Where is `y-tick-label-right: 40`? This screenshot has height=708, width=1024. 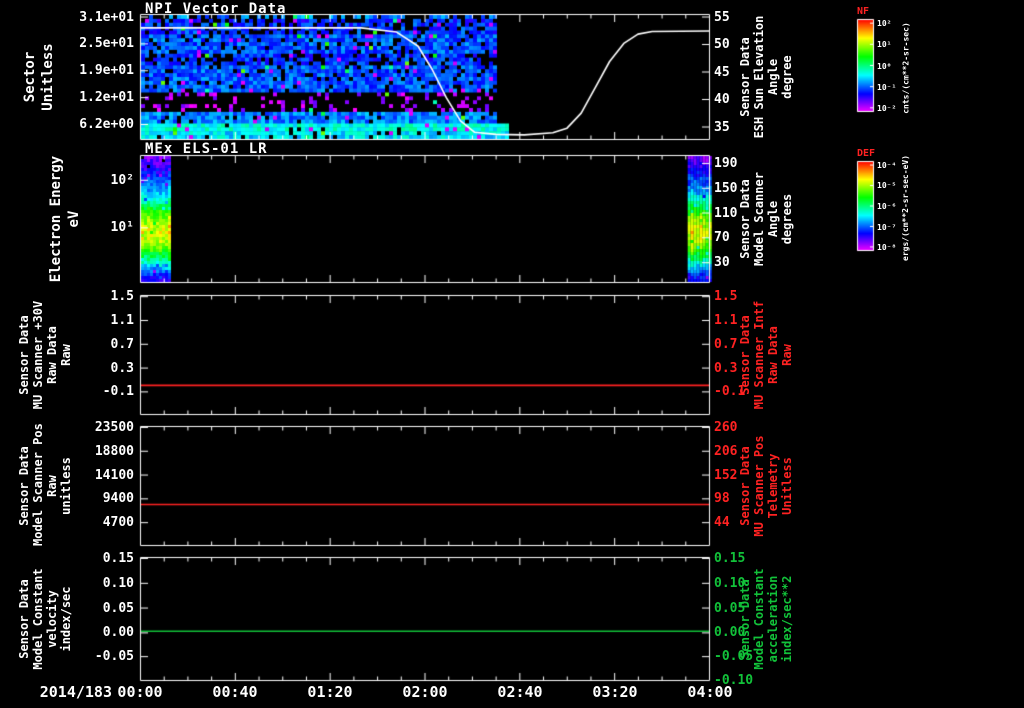
y-tick-label-right: 40 is located at coordinates (722, 99).